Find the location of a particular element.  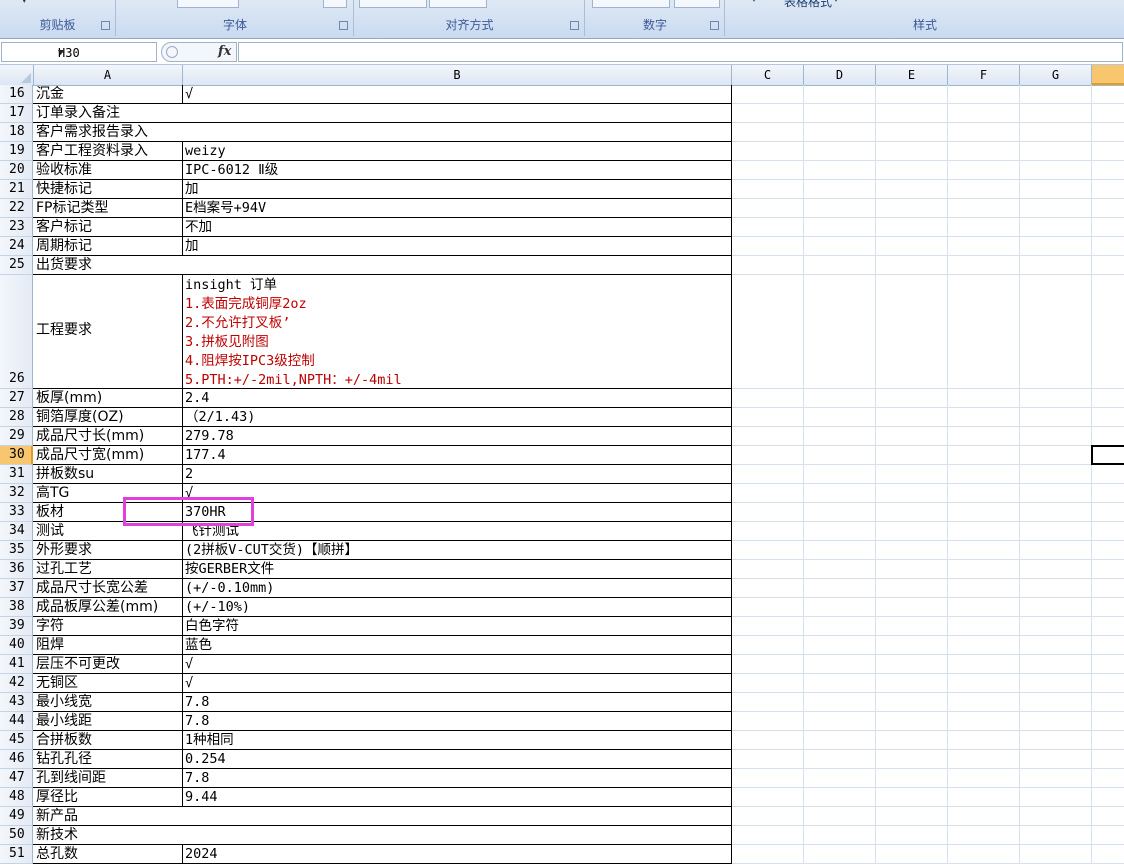

row-header: 23 is located at coordinates (16, 227).